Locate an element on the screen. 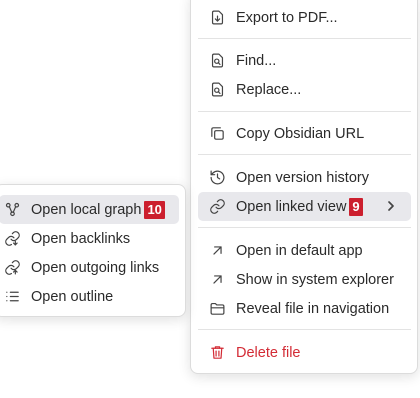  menu-item-reveal-file: Reveal file in navigation is located at coordinates (304, 308).